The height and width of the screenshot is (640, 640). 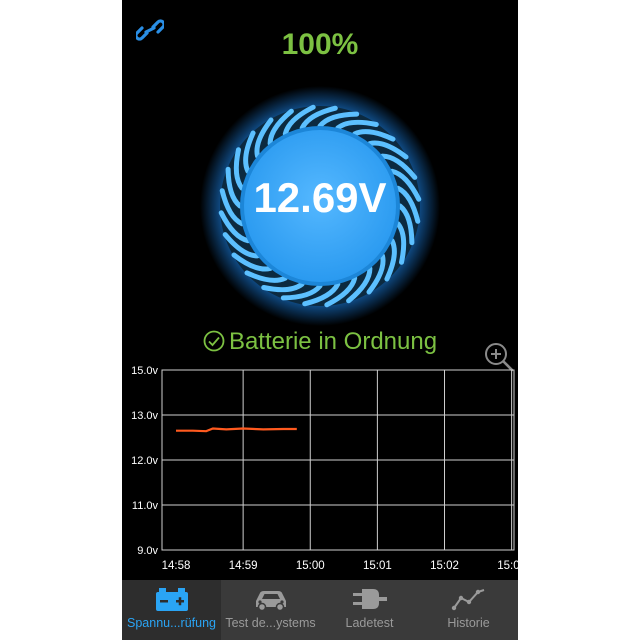 I want to click on nav-tab-history: Historie, so click(x=468, y=610).